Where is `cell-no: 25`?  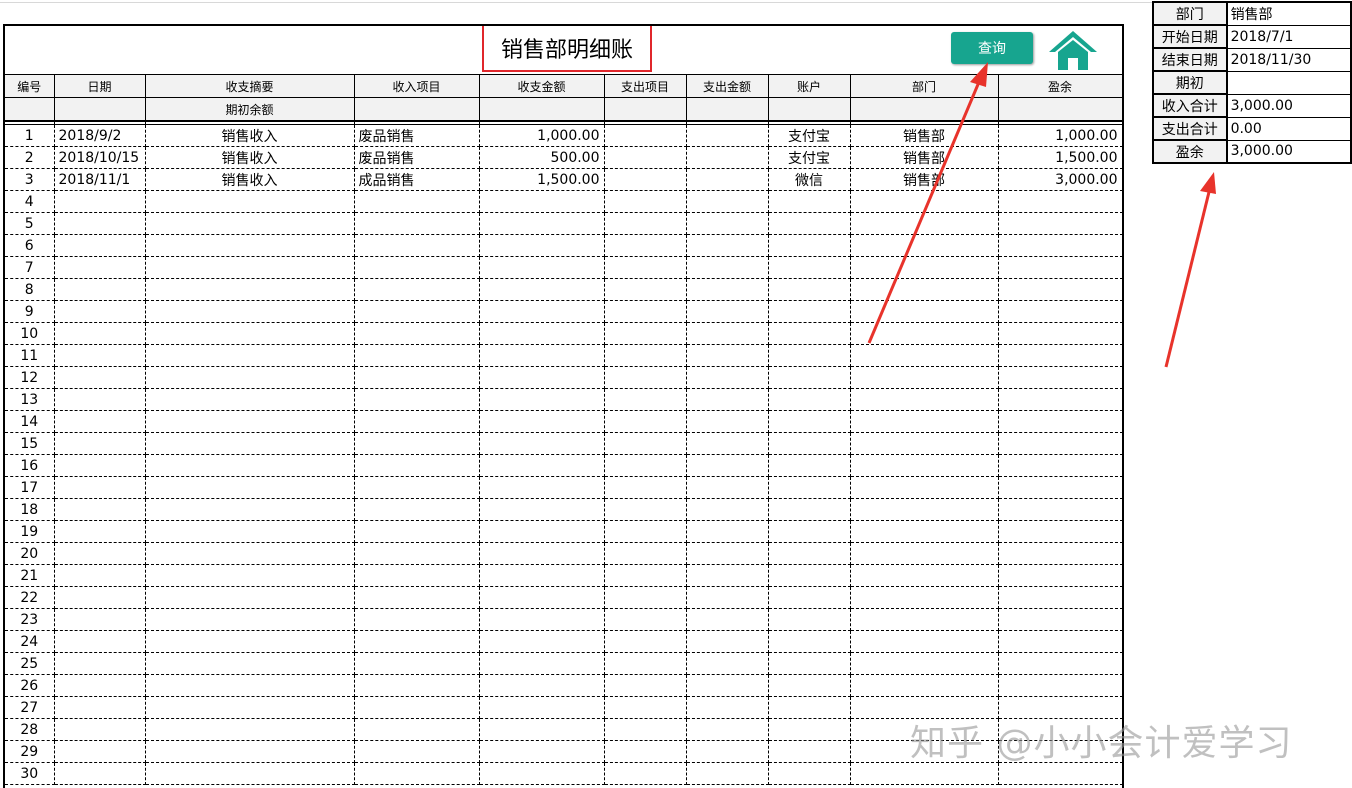
cell-no: 25 is located at coordinates (30, 663).